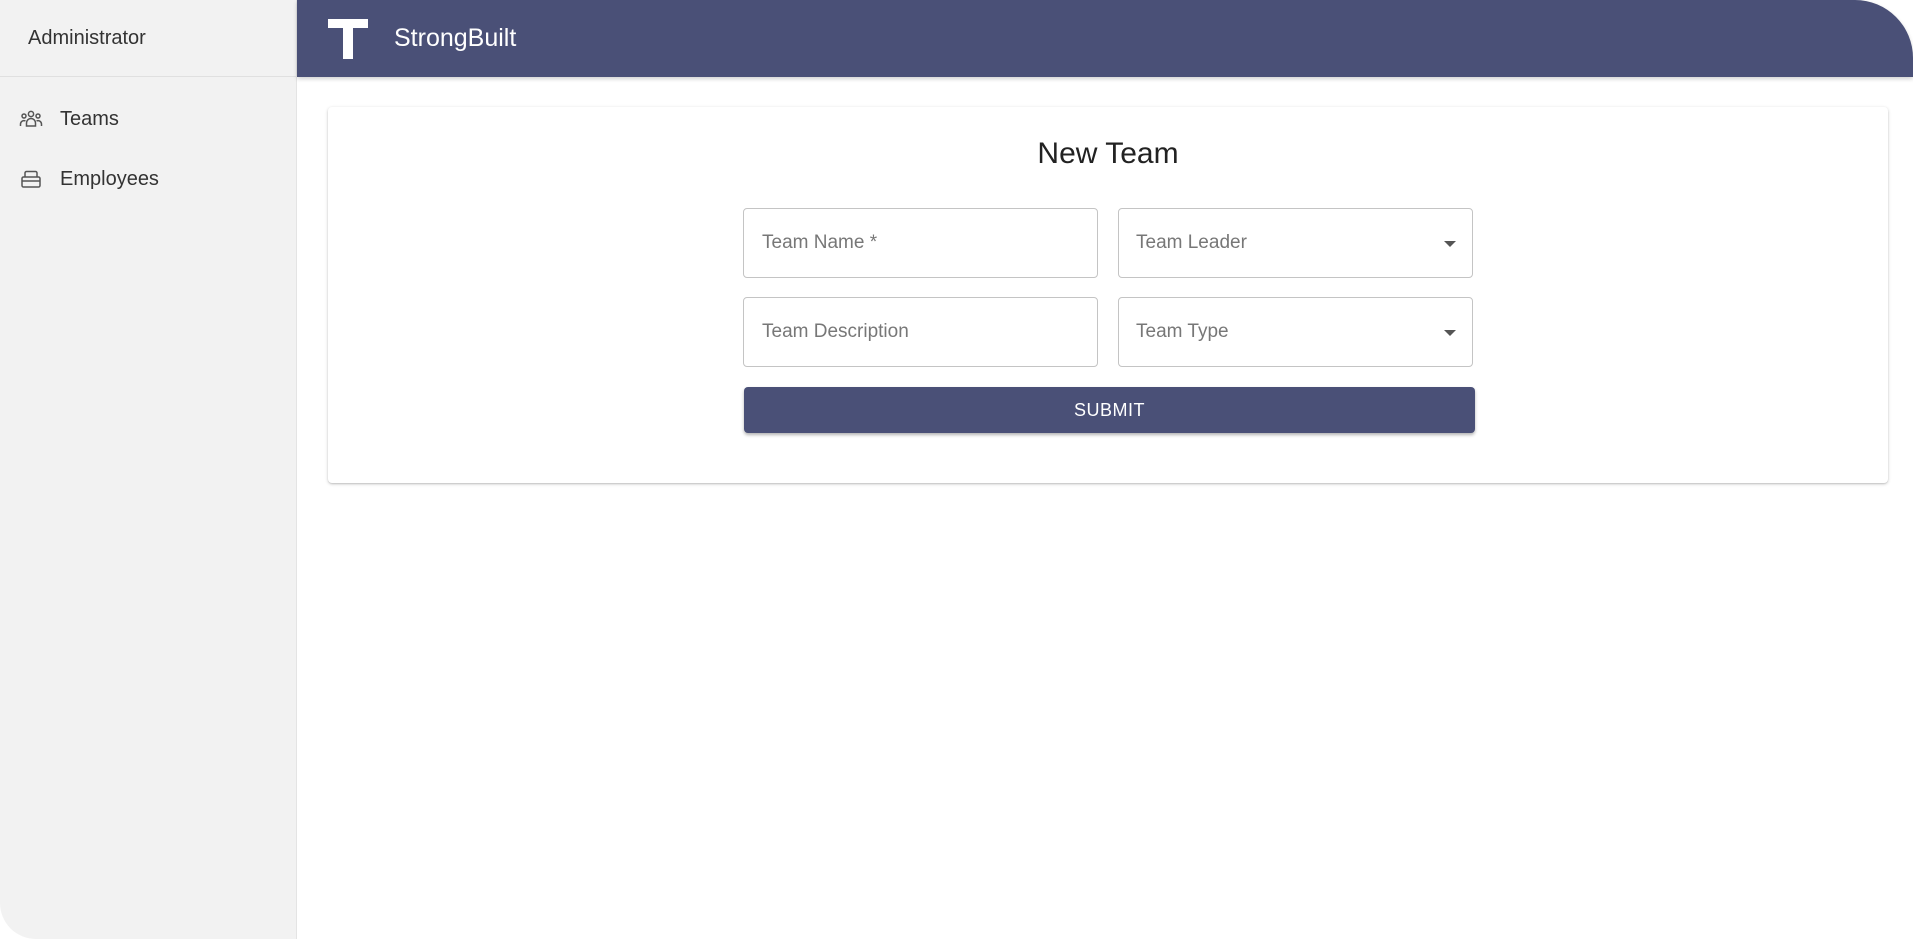 This screenshot has height=939, width=1913. I want to click on t-logo-icon, so click(348, 38).